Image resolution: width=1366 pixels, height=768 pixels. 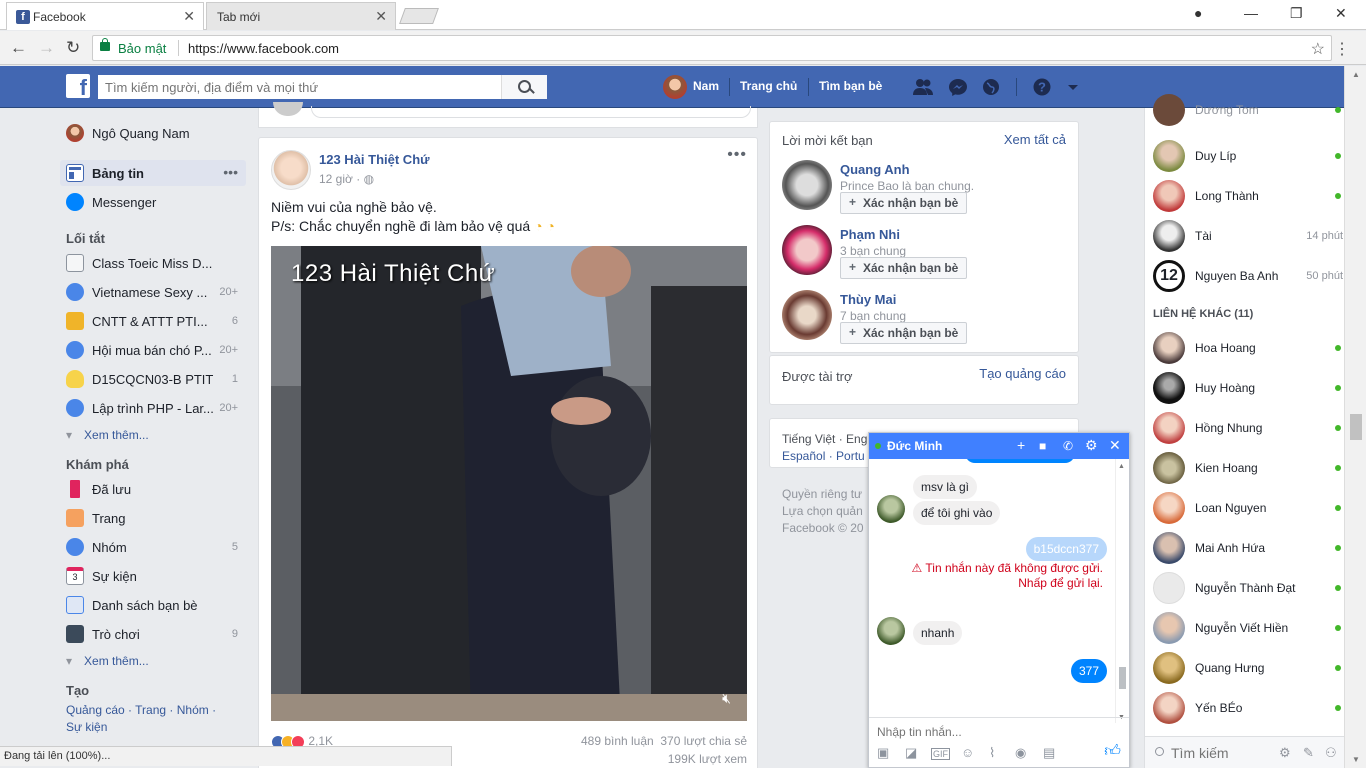 I want to click on messenger-icon, so click(x=958, y=87).